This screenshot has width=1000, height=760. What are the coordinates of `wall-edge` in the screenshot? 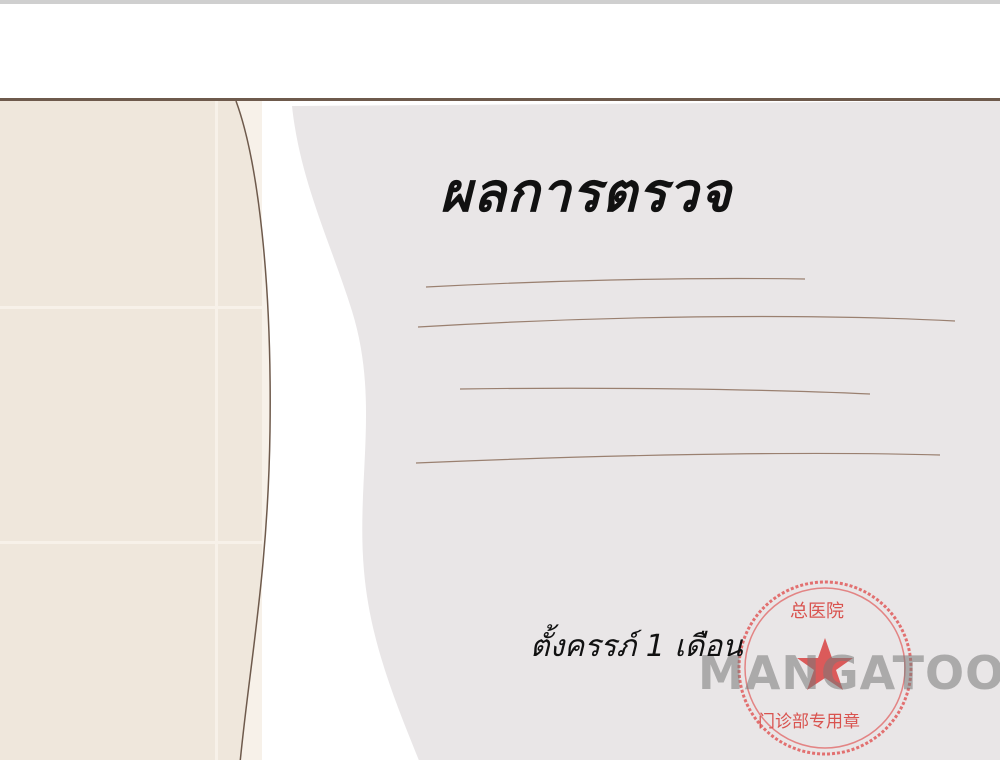 It's located at (253, 430).